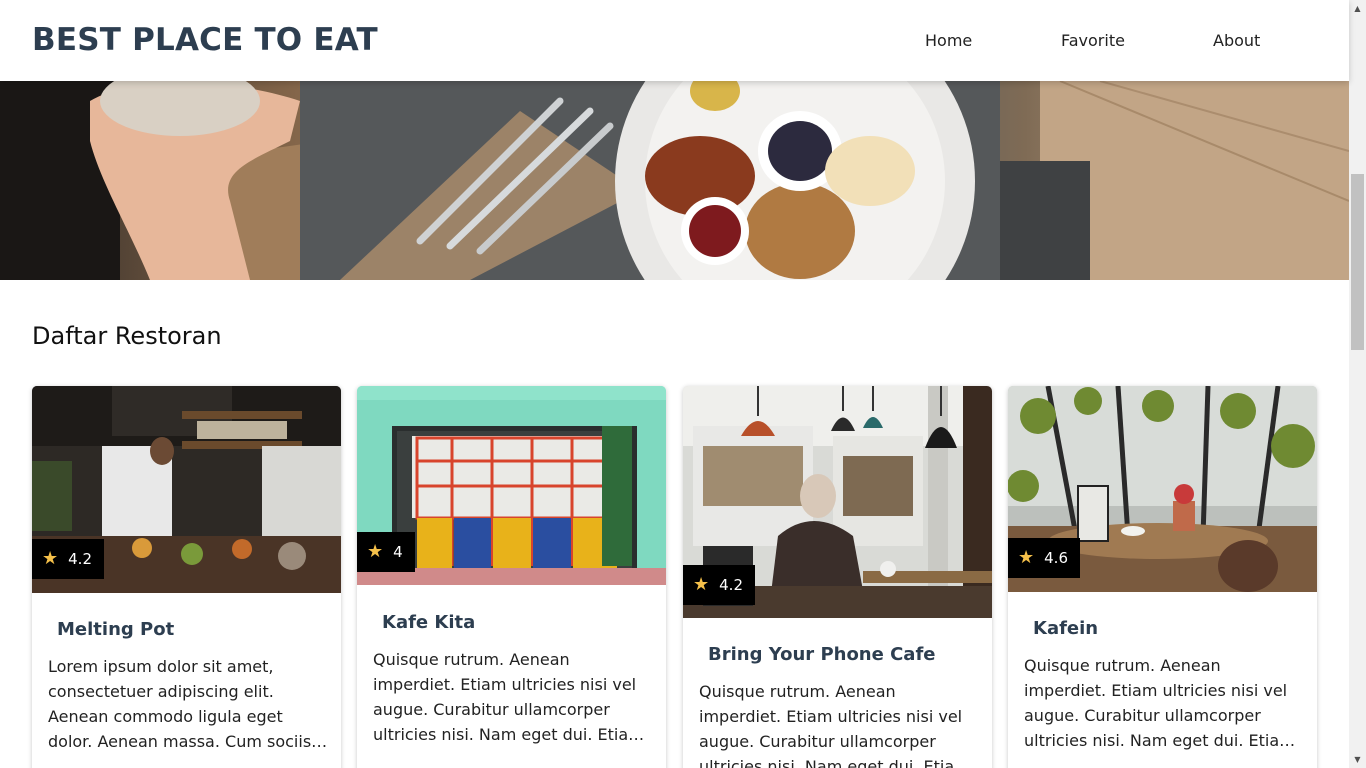 This screenshot has width=1366, height=768. I want to click on nav-home: Home, so click(948, 40).